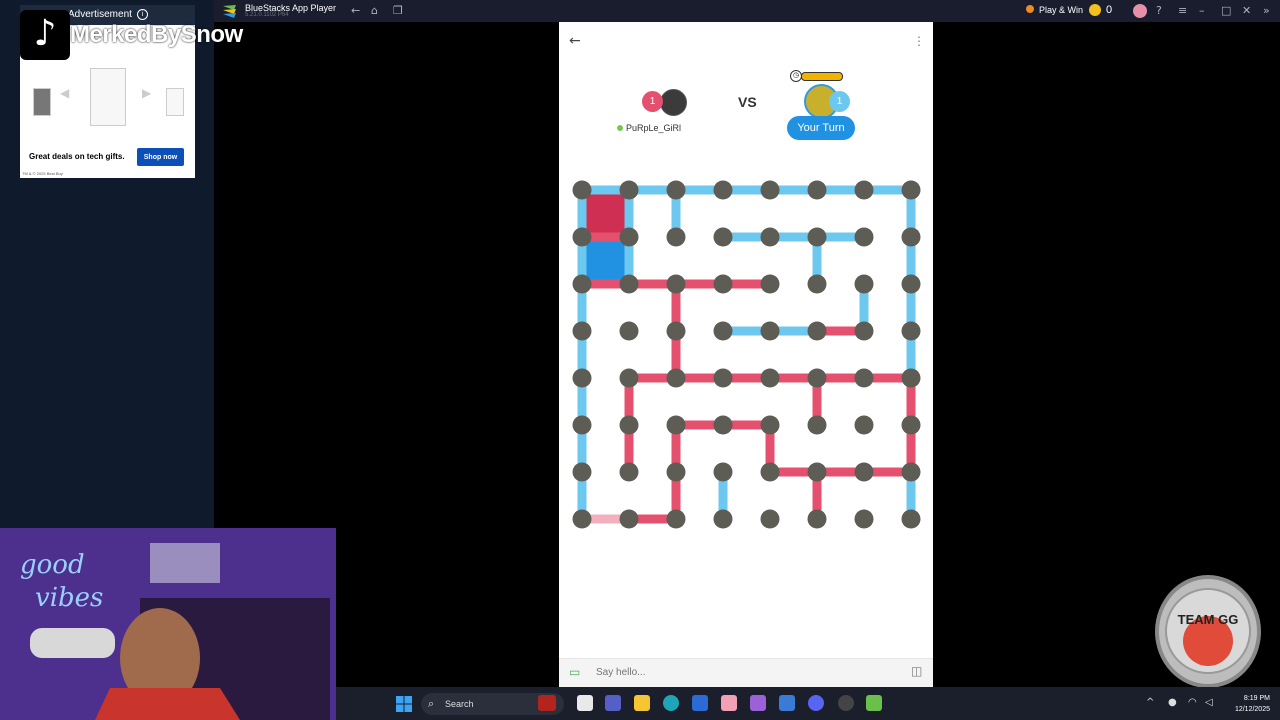 The width and height of the screenshot is (1280, 720). I want to click on wifi-icon: ◠, so click(1192, 702).